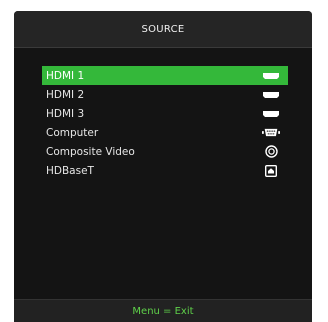 The width and height of the screenshot is (328, 322). What do you see at coordinates (90, 151) in the screenshot?
I see `source-label: Composite Video` at bounding box center [90, 151].